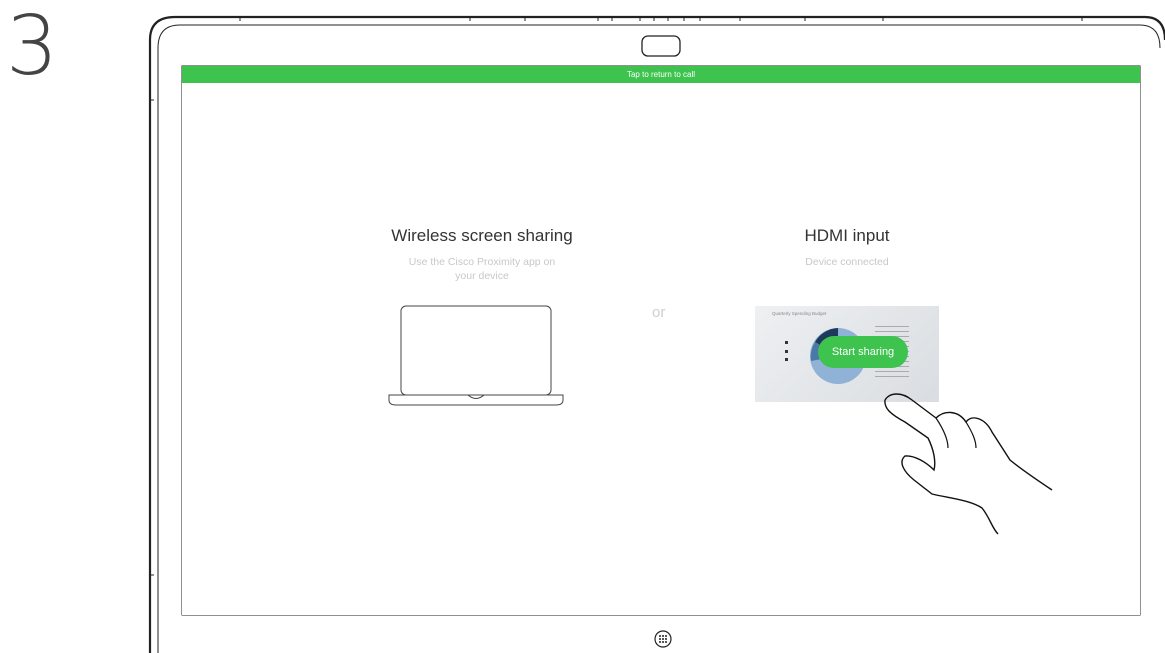 This screenshot has height=653, width=1165. What do you see at coordinates (663, 639) in the screenshot?
I see `home-grid-icon` at bounding box center [663, 639].